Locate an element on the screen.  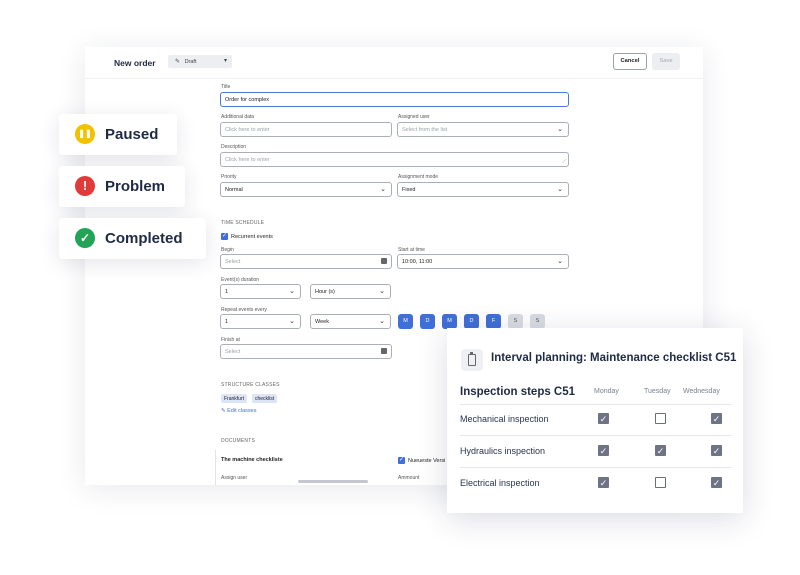
checkbox-electrical-monday: ✓ is located at coordinates (603, 482).